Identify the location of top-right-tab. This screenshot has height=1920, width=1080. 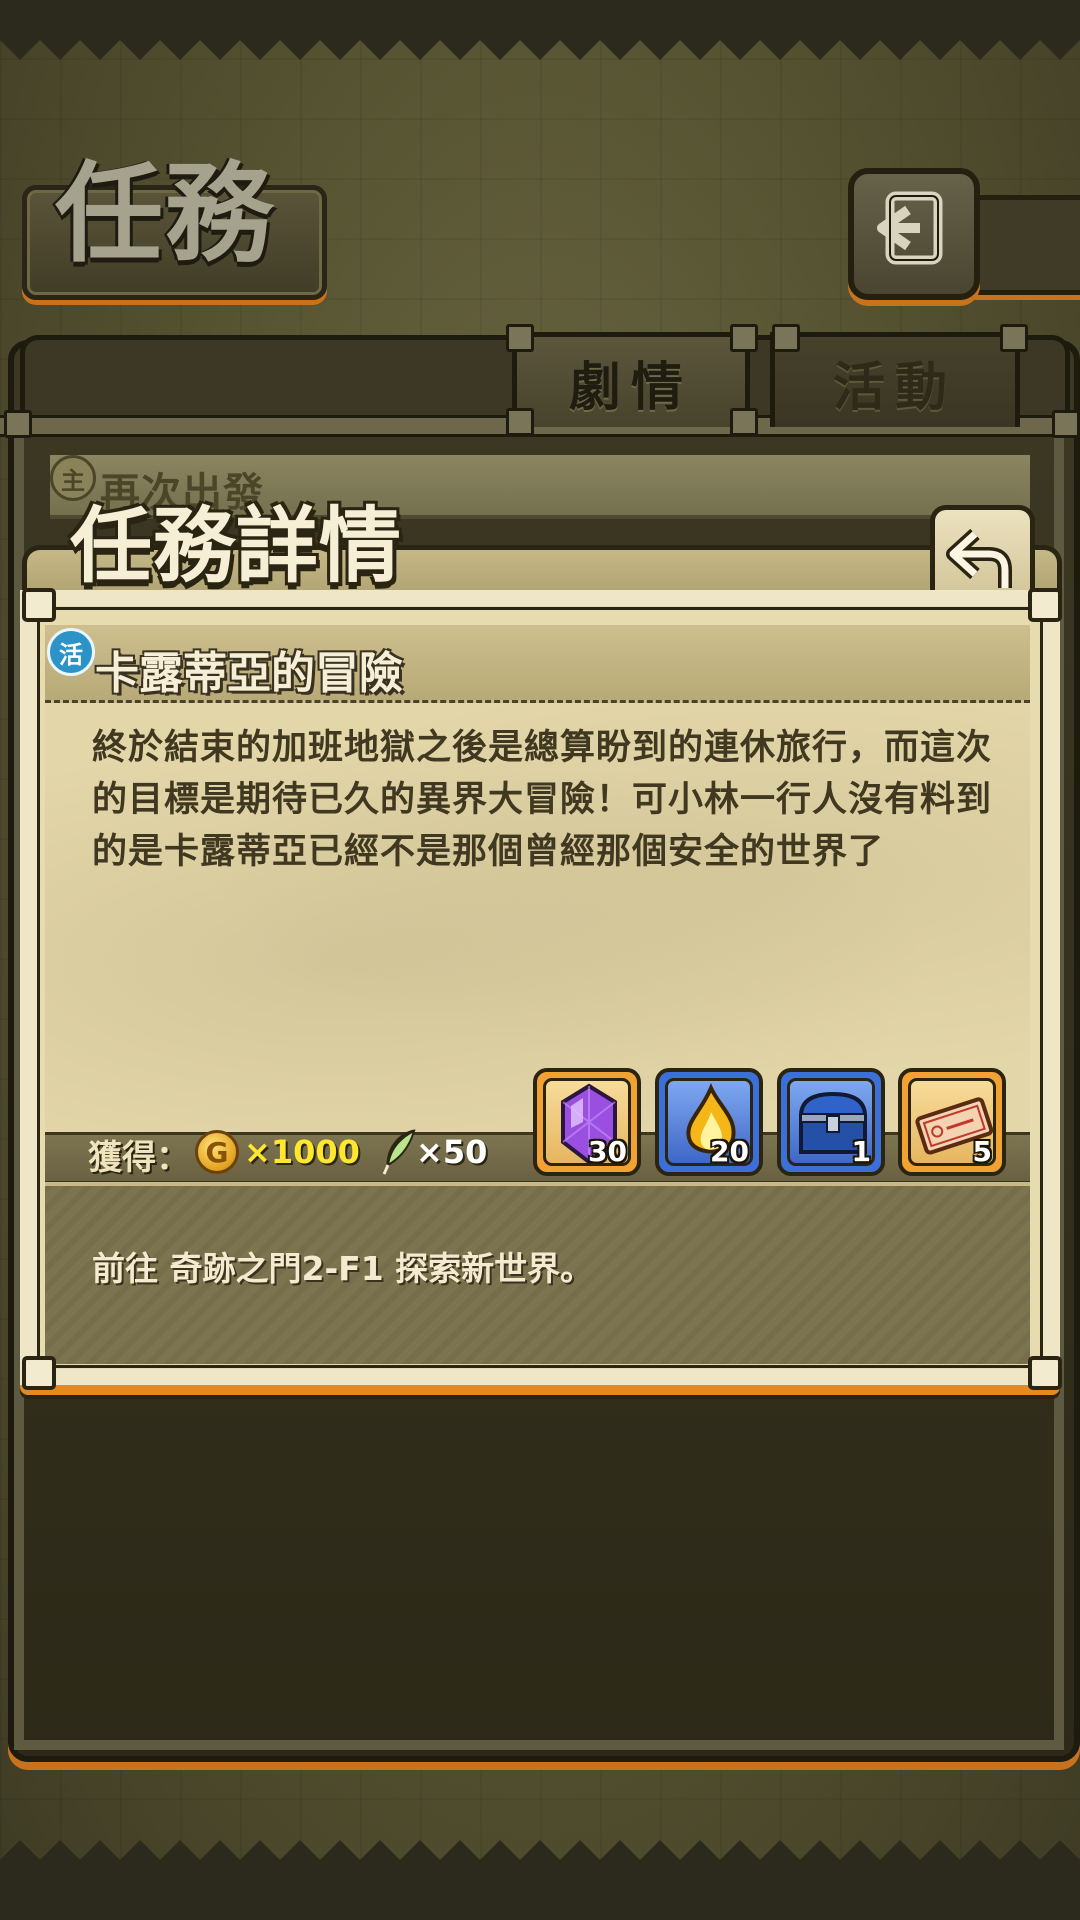
(1022, 245).